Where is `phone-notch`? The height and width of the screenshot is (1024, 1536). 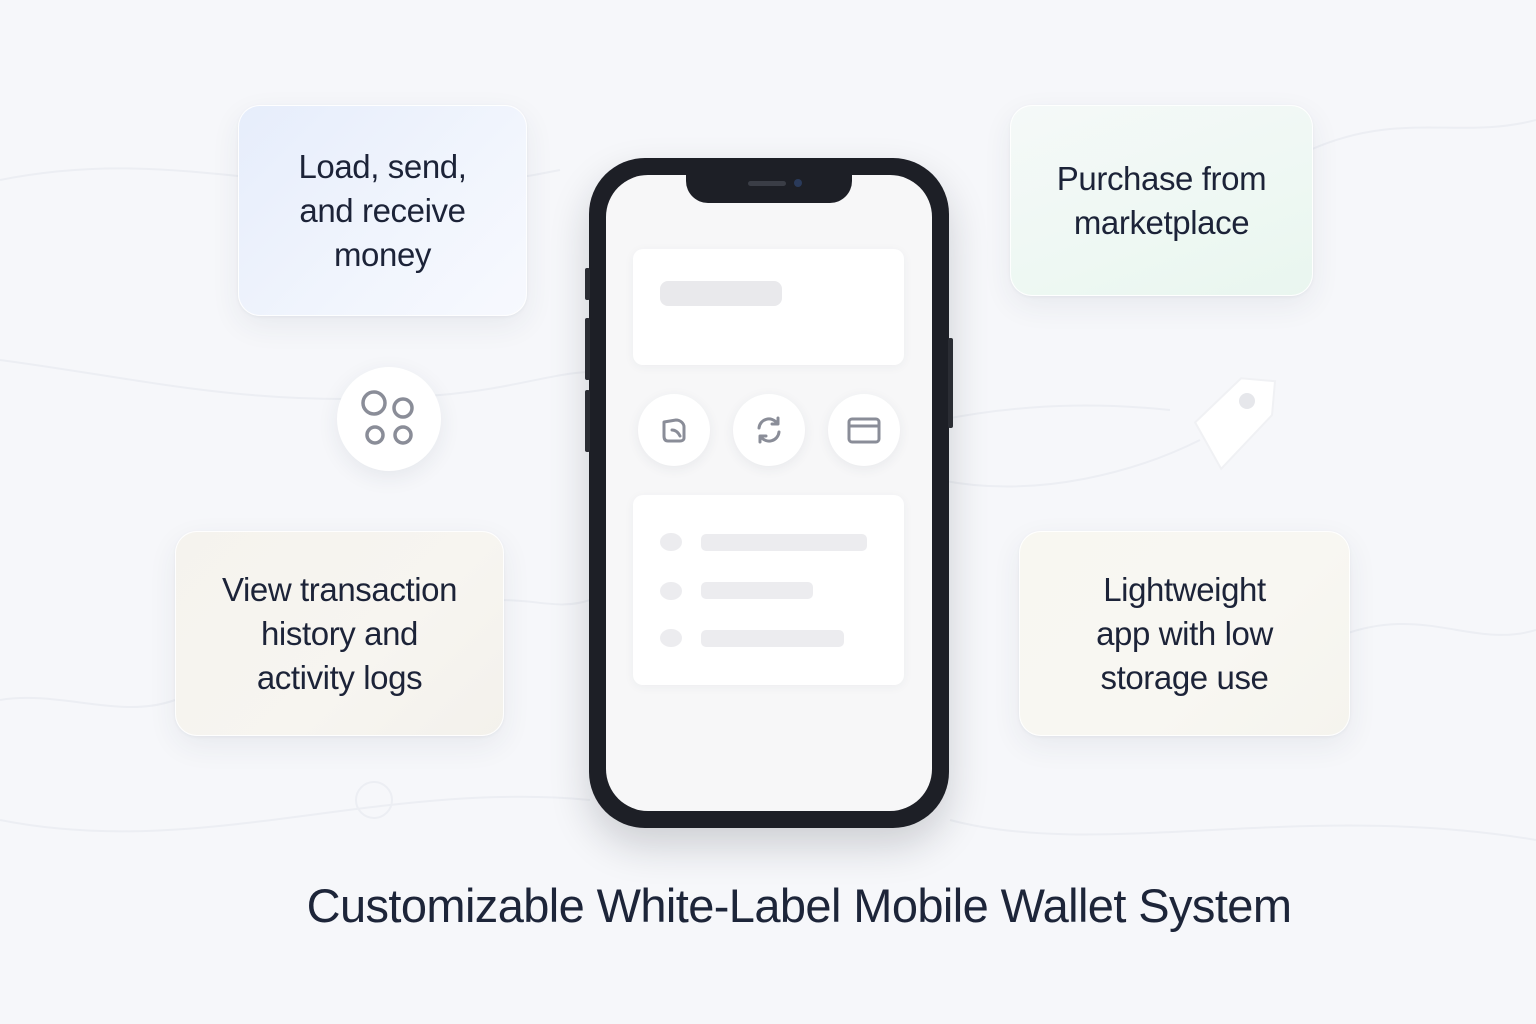 phone-notch is located at coordinates (769, 189).